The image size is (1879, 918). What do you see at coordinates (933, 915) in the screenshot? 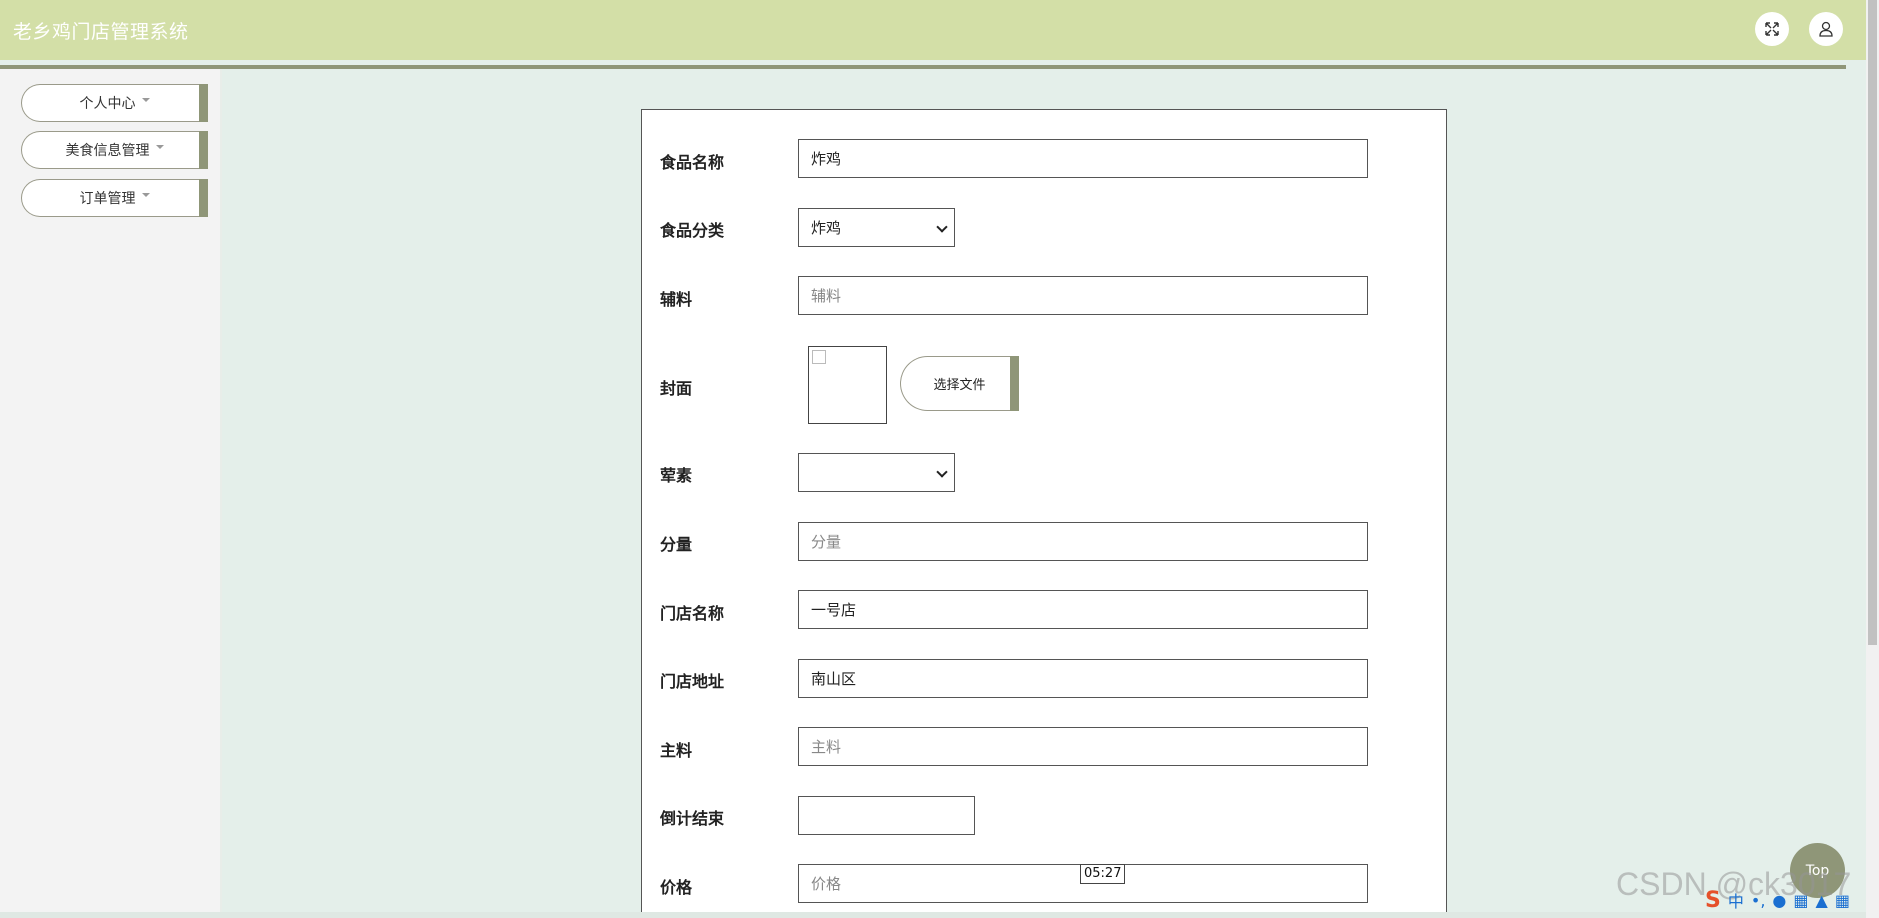
I see `bottom-strip` at bounding box center [933, 915].